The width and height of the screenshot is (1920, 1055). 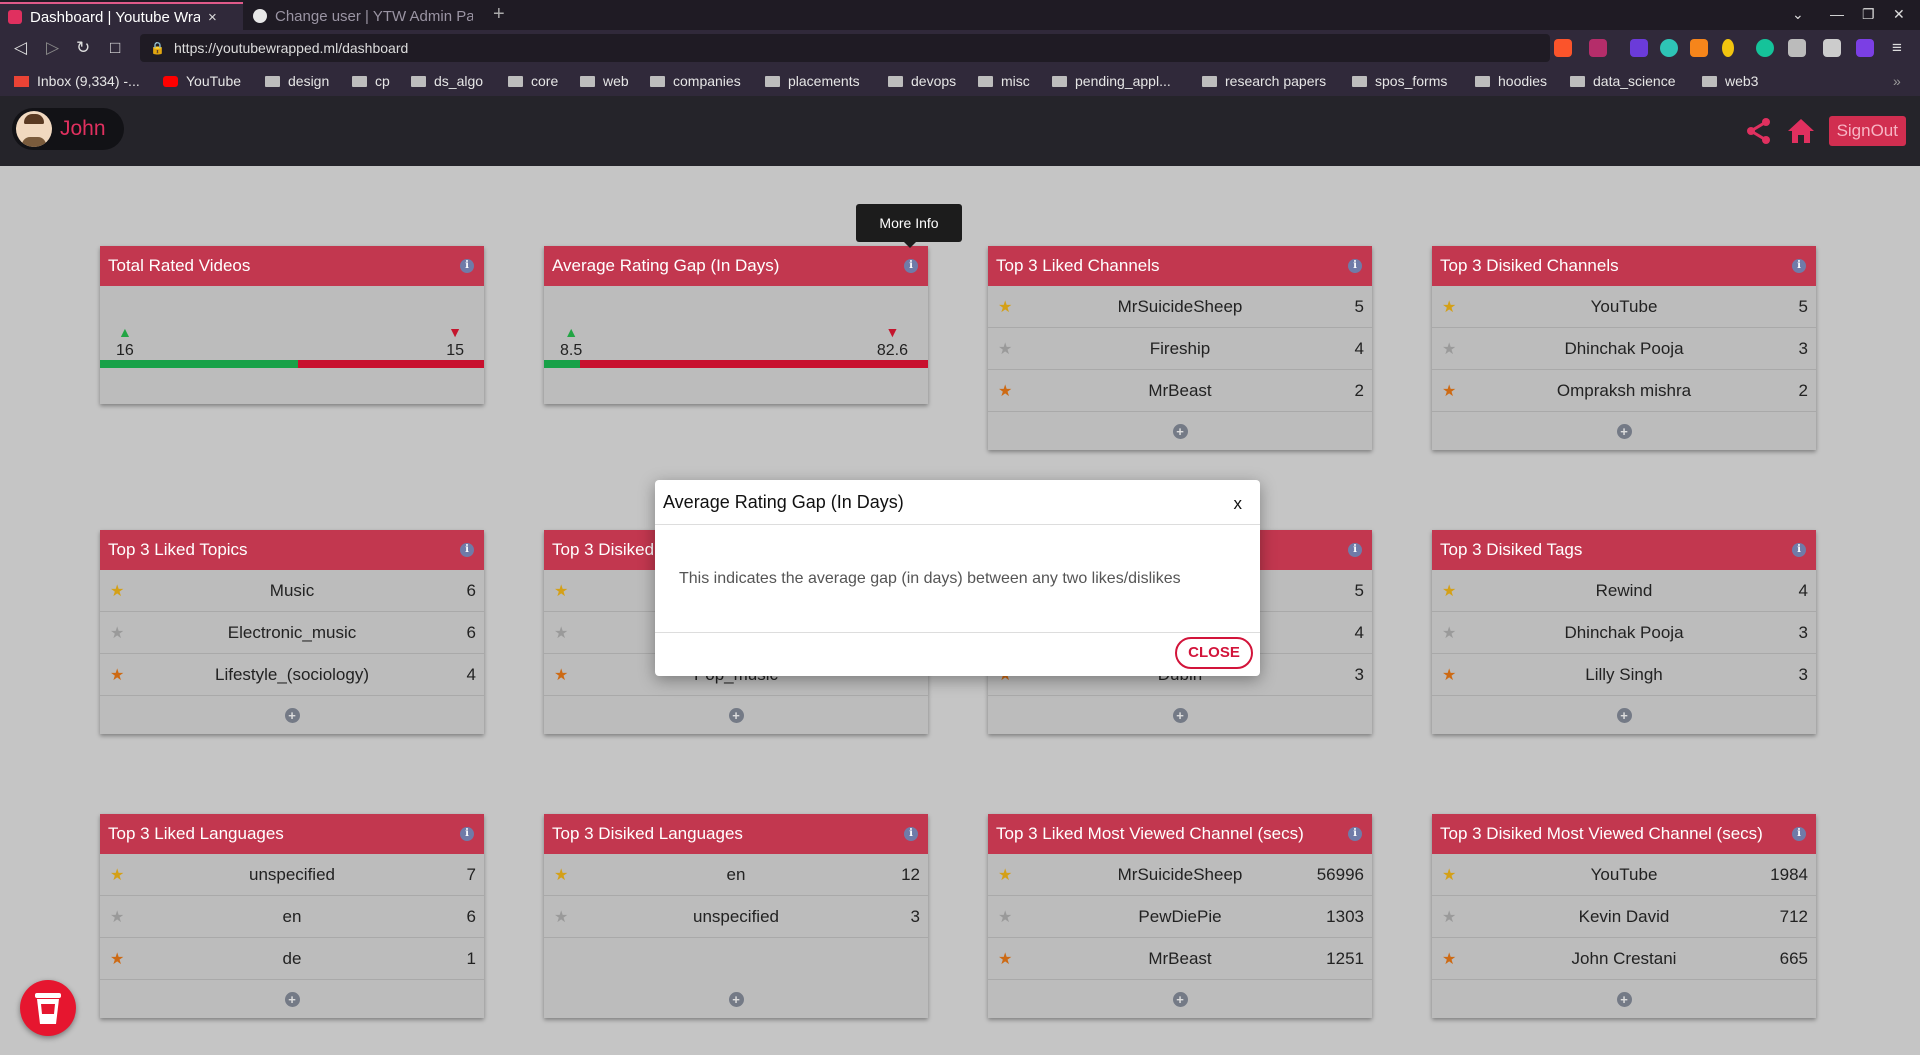 What do you see at coordinates (447, 81) in the screenshot?
I see `bookmark-folder: ds_algo` at bounding box center [447, 81].